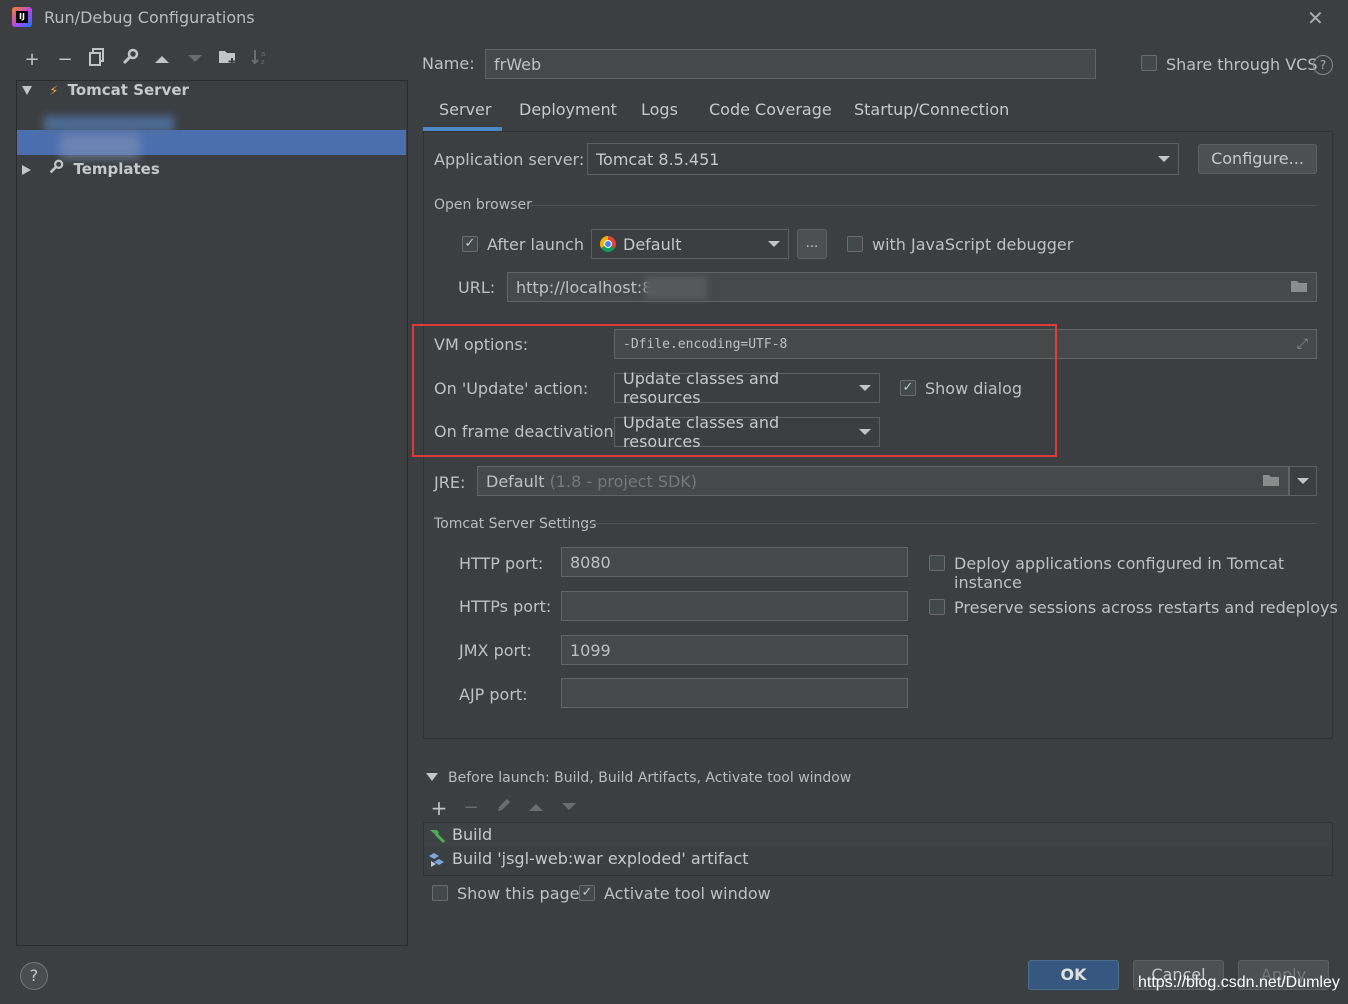 The width and height of the screenshot is (1348, 1004). I want to click on share-vcs-checkbox, so click(1149, 63).